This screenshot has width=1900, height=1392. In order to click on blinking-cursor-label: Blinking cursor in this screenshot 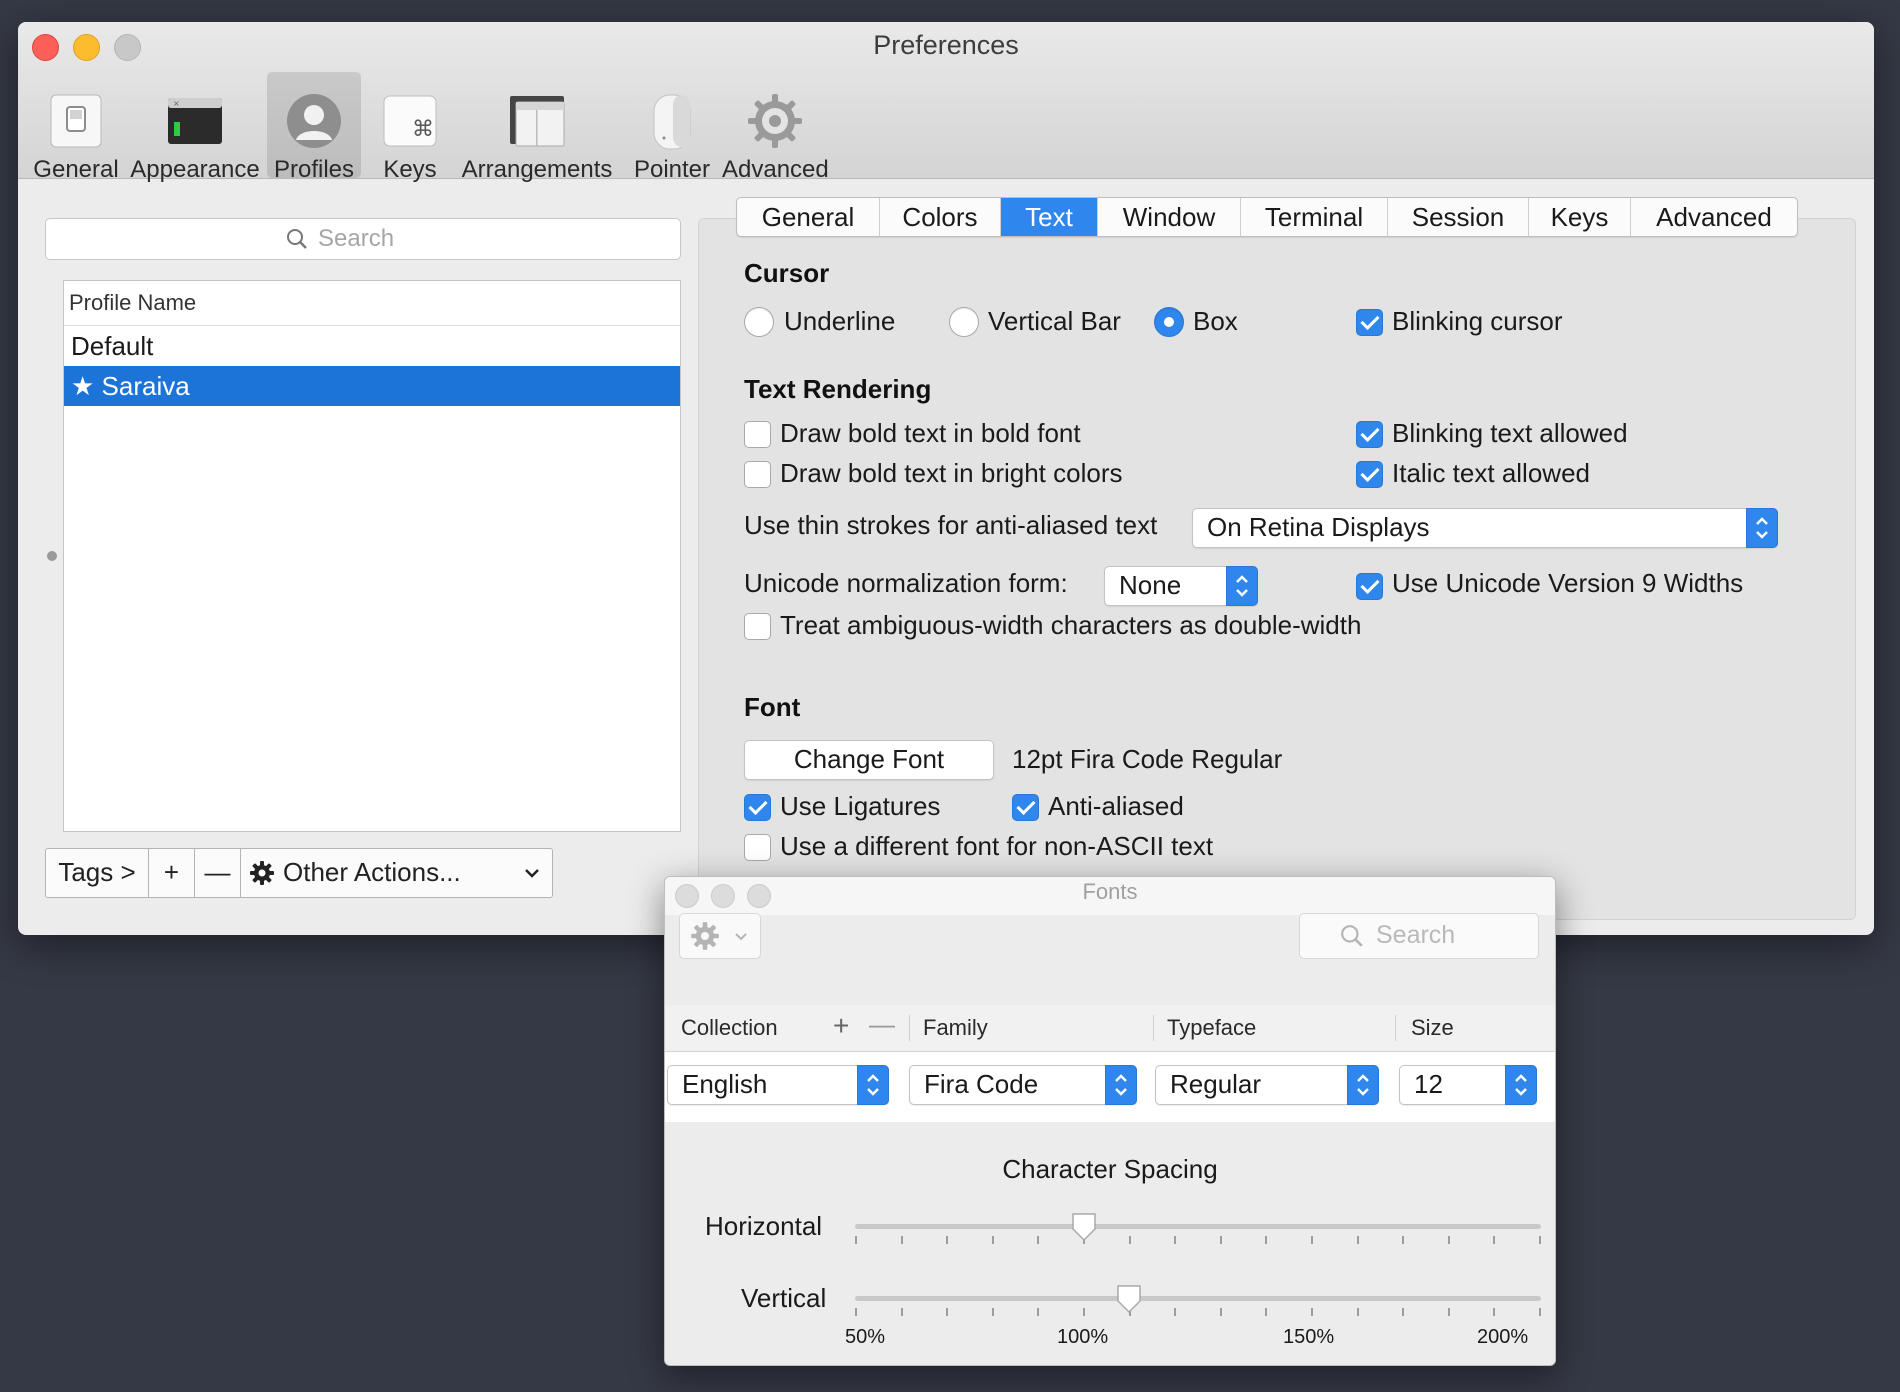, I will do `click(1477, 321)`.